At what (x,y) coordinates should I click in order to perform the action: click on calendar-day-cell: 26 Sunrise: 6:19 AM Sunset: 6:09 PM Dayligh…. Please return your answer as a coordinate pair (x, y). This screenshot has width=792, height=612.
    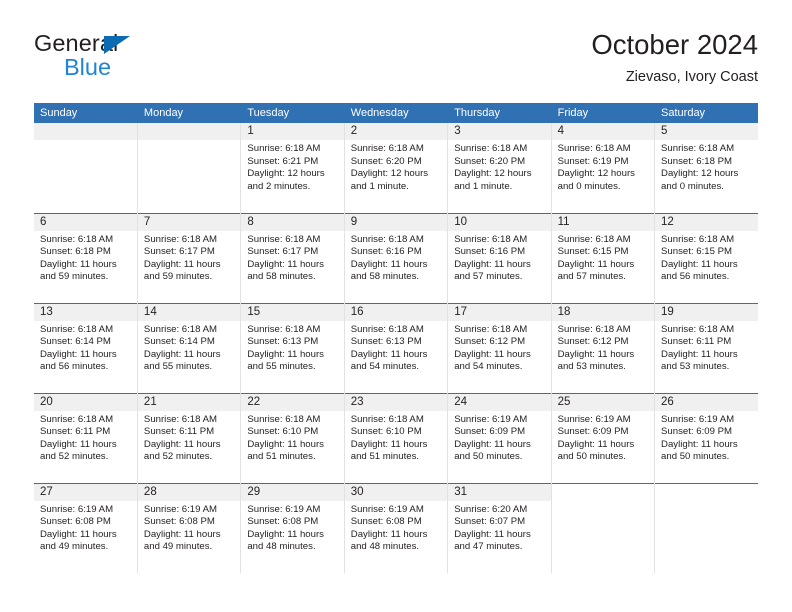
    Looking at the image, I should click on (706, 437).